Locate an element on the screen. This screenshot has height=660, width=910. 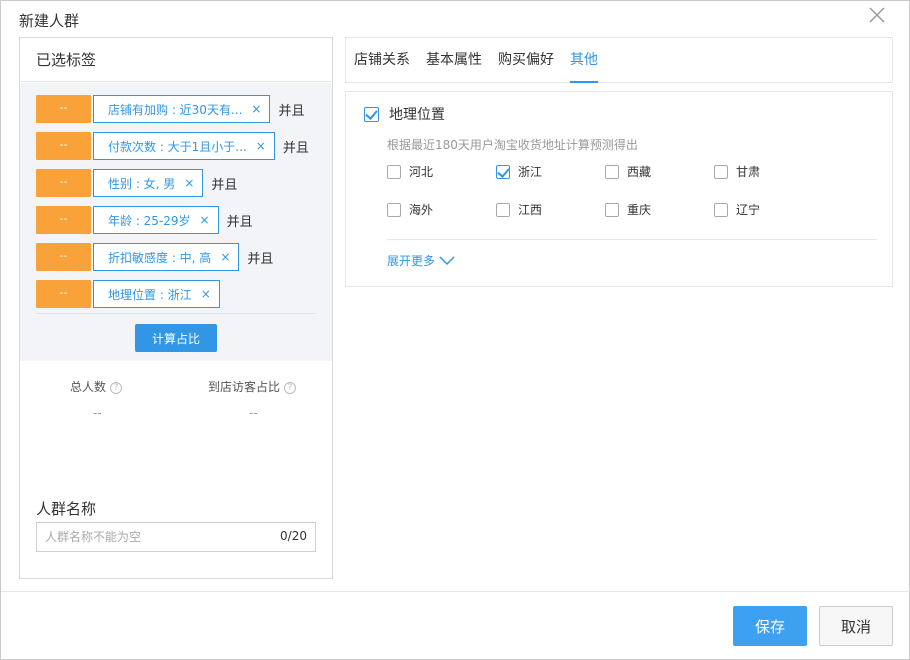
audience-name-input is located at coordinates (157, 537).